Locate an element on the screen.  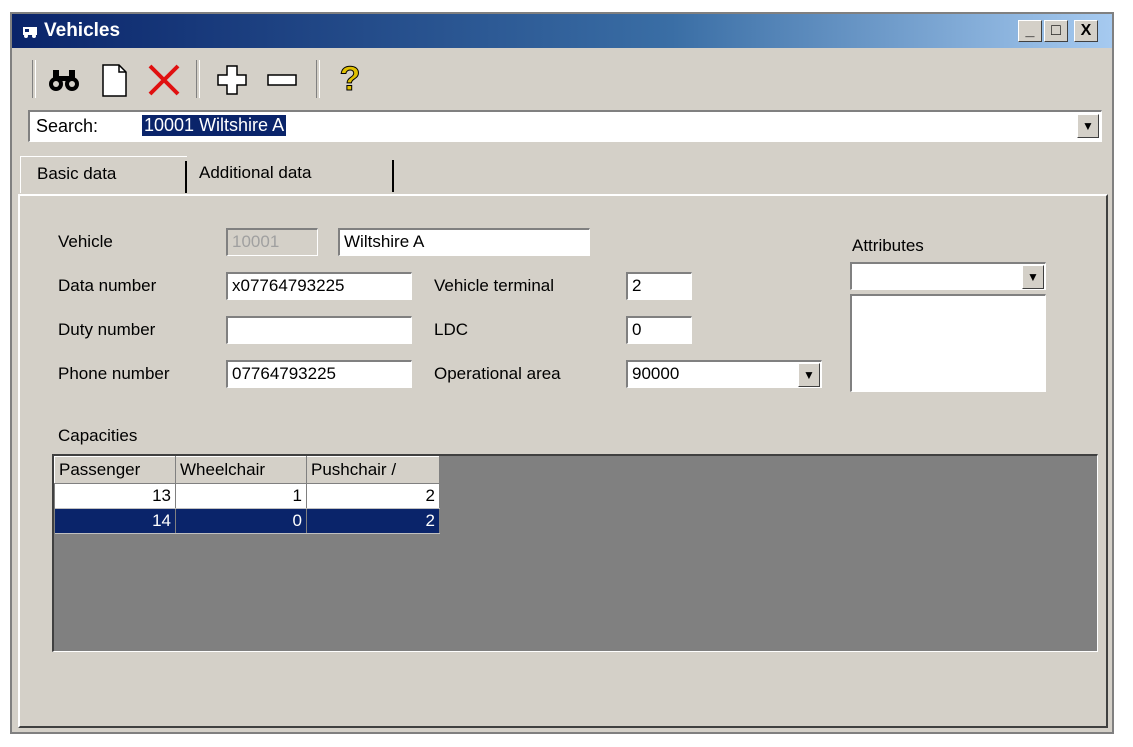
tab-additional-data: Additional data is located at coordinates (290, 174).